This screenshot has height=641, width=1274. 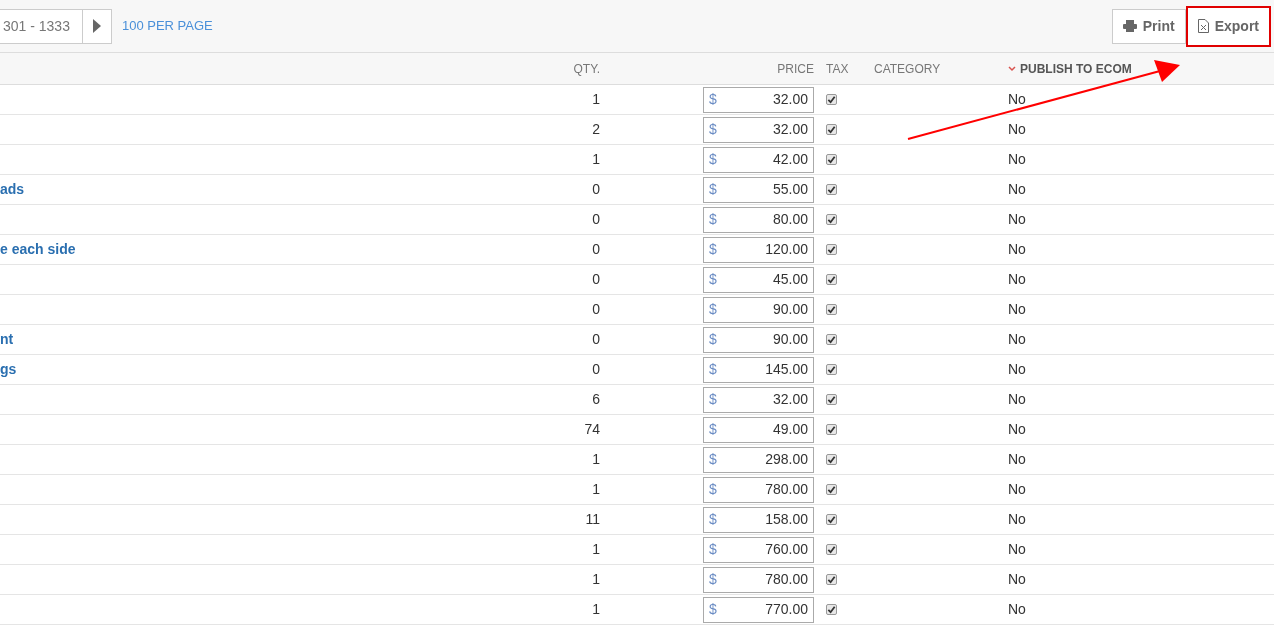 I want to click on column-header: PUBLISH TO ECOM, so click(x=1076, y=68).